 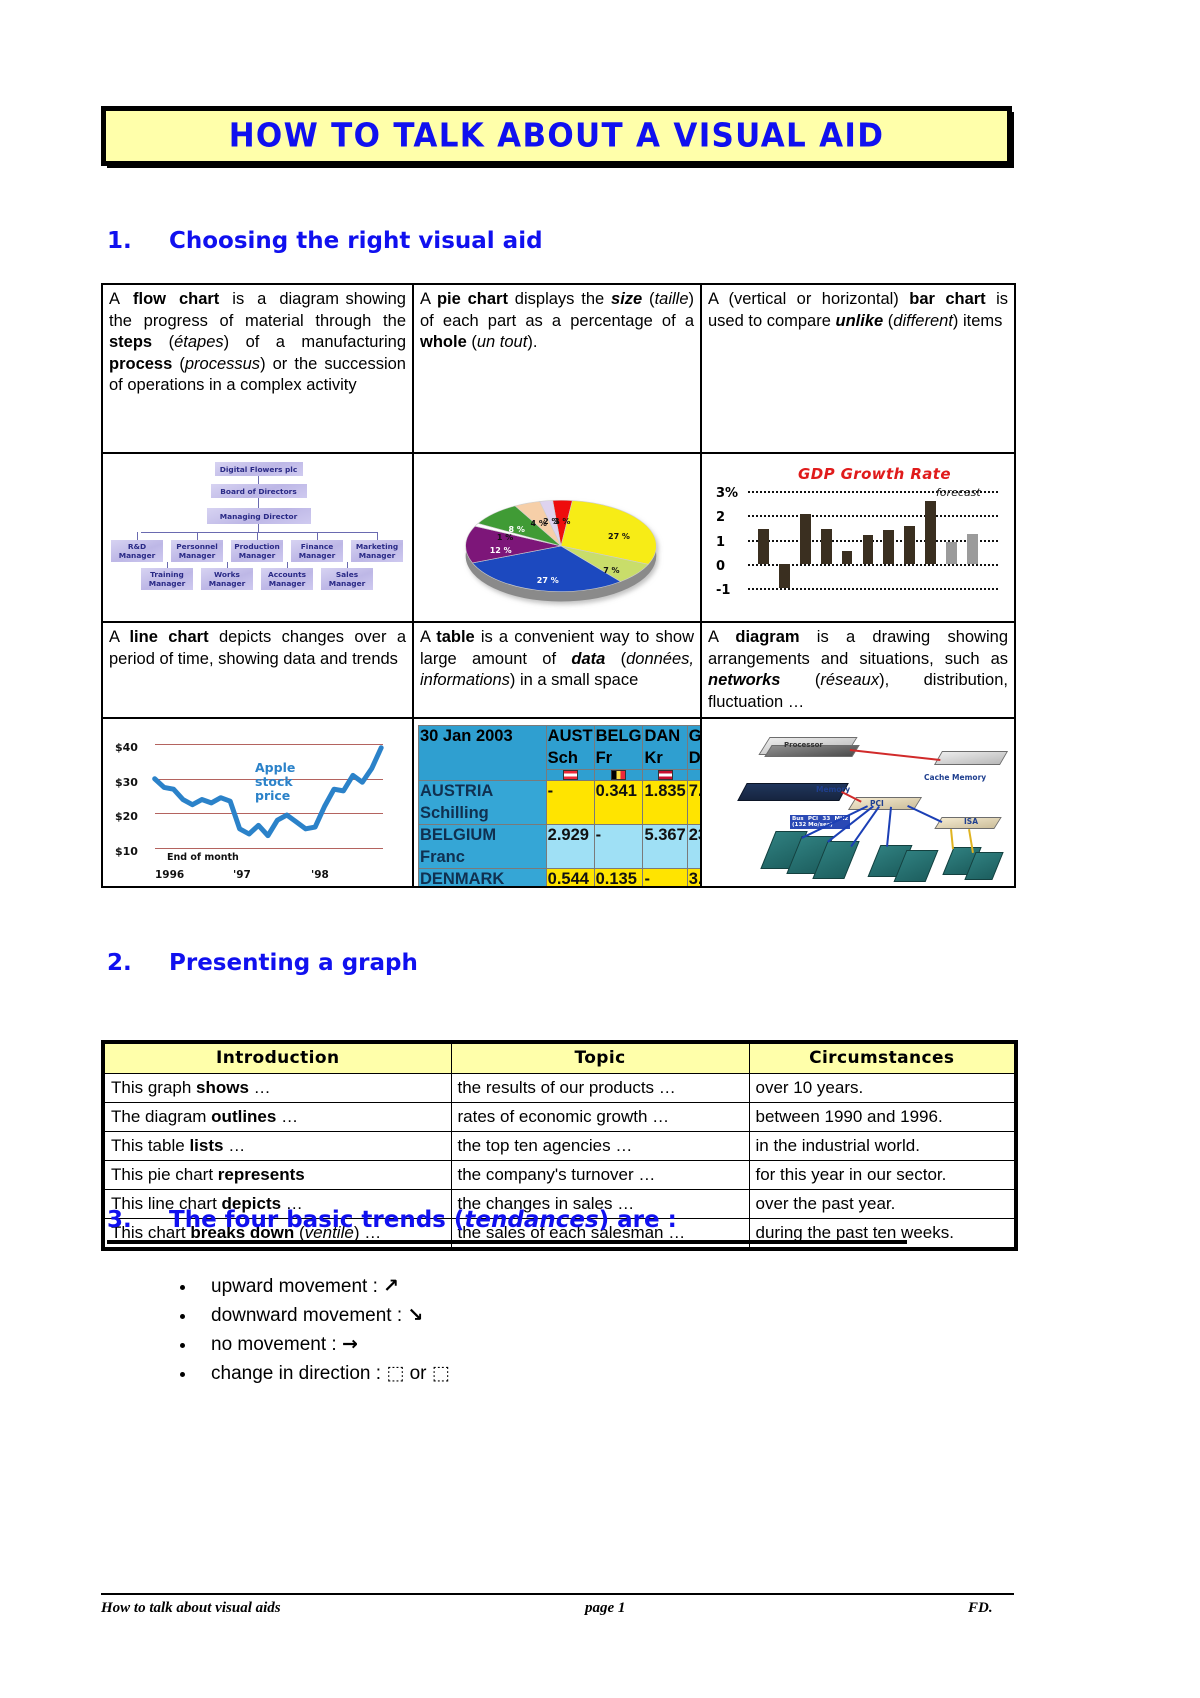 I want to click on list-item: upward movement : ↗, so click(x=547, y=1286).